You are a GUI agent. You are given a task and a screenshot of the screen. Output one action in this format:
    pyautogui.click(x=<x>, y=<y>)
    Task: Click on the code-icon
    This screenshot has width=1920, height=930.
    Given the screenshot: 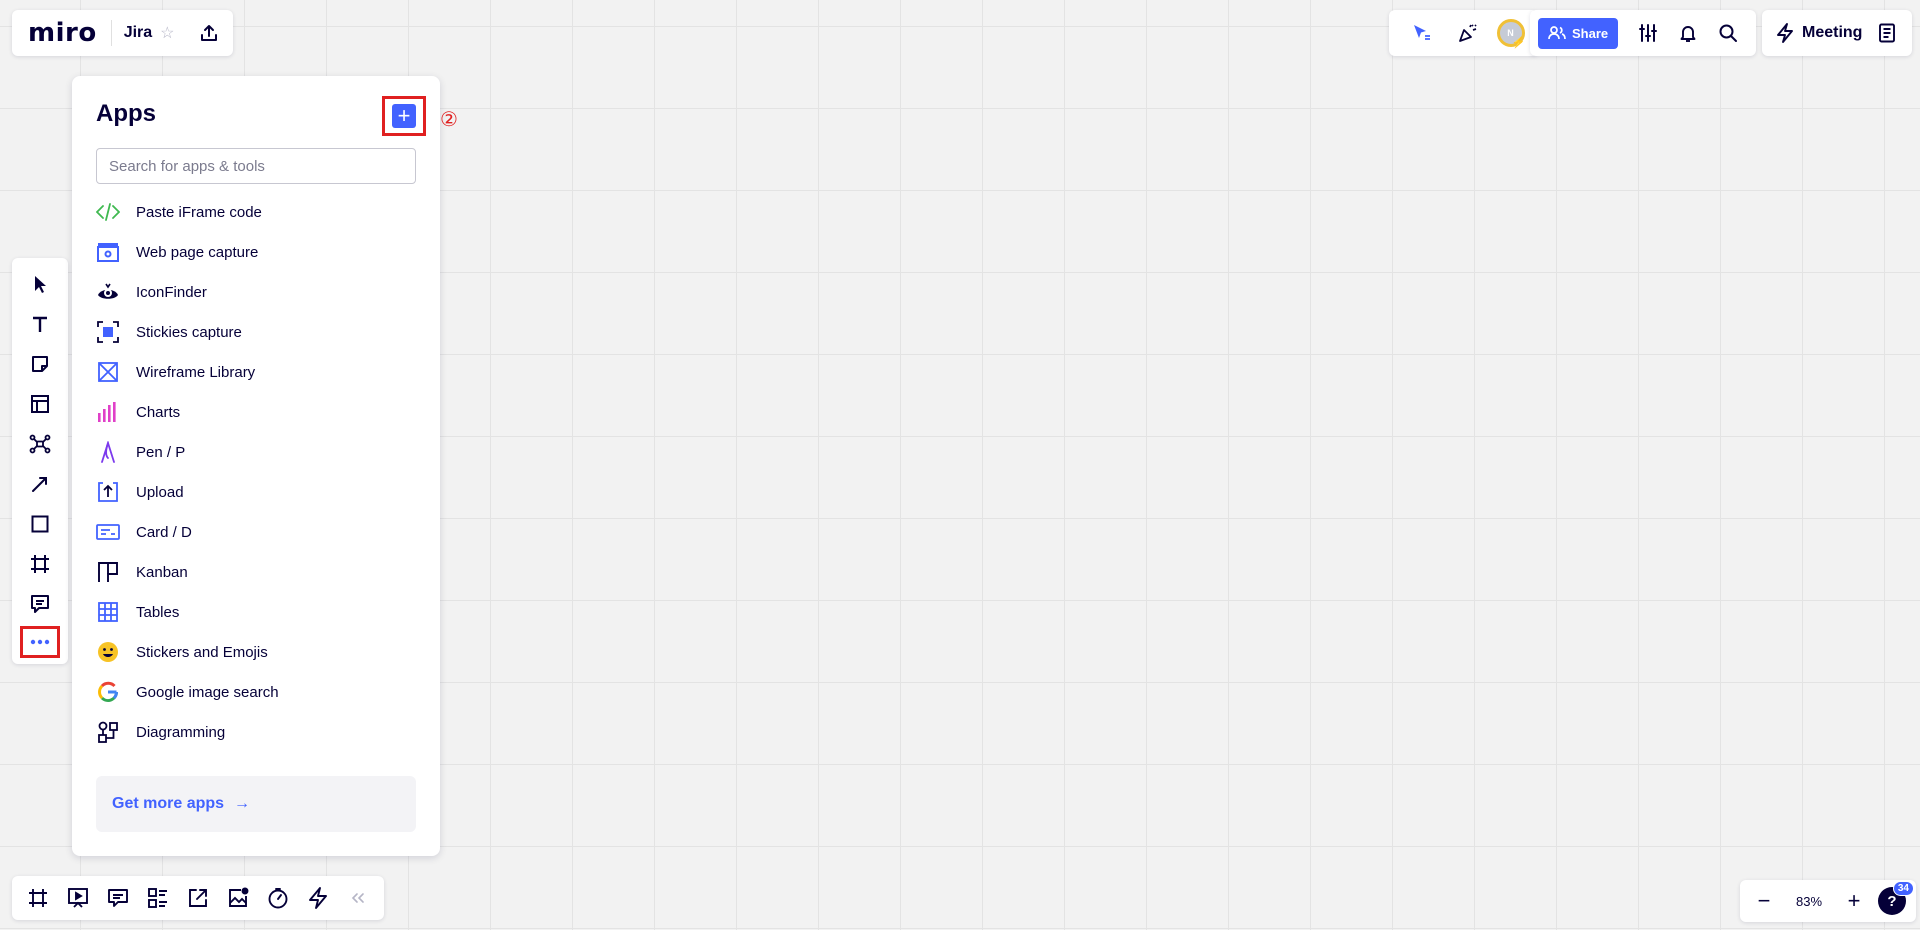 What is the action you would take?
    pyautogui.click(x=108, y=212)
    